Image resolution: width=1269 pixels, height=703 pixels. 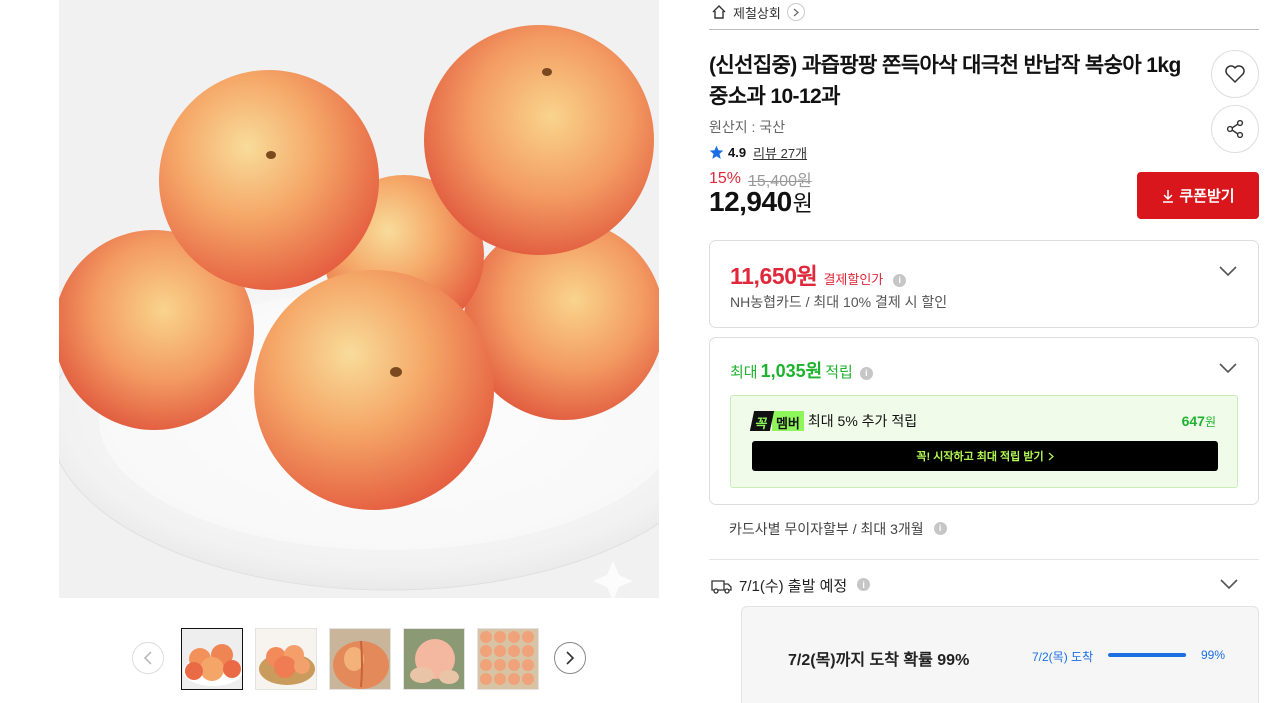 I want to click on arrival-estimate-box: 7/2(목)까지 도착 확률 99% 7/2(목) 도착 99%, so click(x=1000, y=654).